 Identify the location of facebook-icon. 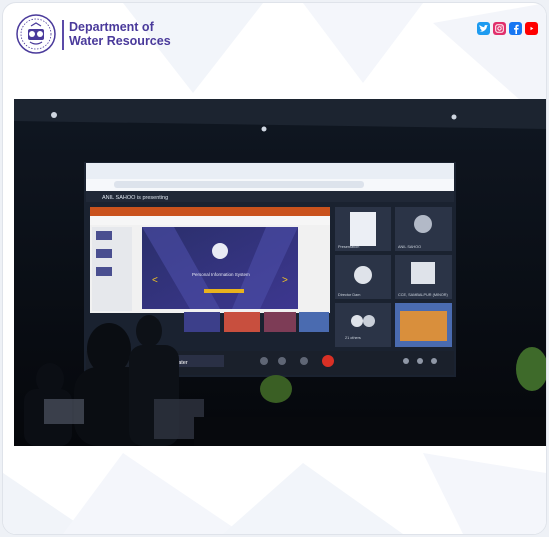
(515, 28).